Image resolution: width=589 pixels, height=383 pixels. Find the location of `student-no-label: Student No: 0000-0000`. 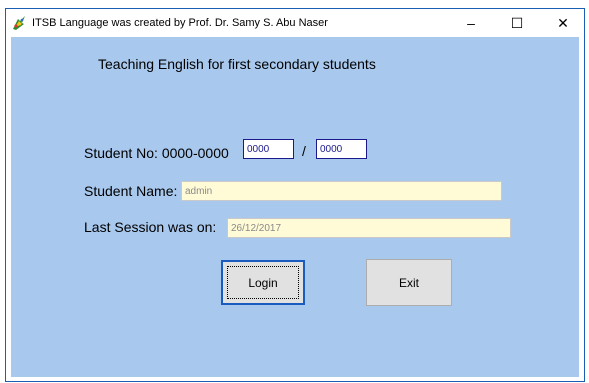

student-no-label: Student No: 0000-0000 is located at coordinates (156, 153).